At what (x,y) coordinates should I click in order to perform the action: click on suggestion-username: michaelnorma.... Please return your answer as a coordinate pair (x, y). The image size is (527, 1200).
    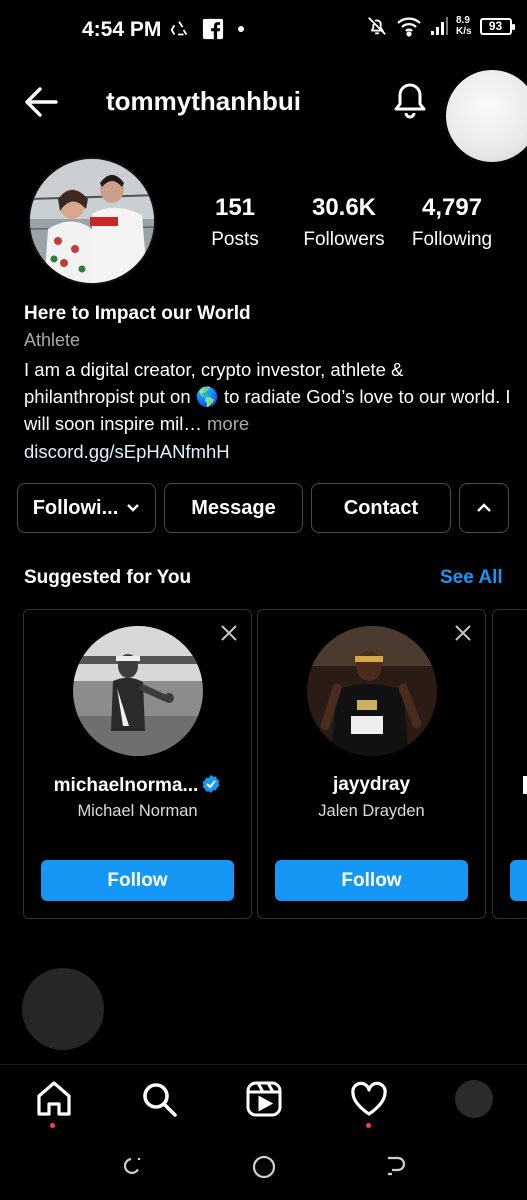
    Looking at the image, I should click on (137, 785).